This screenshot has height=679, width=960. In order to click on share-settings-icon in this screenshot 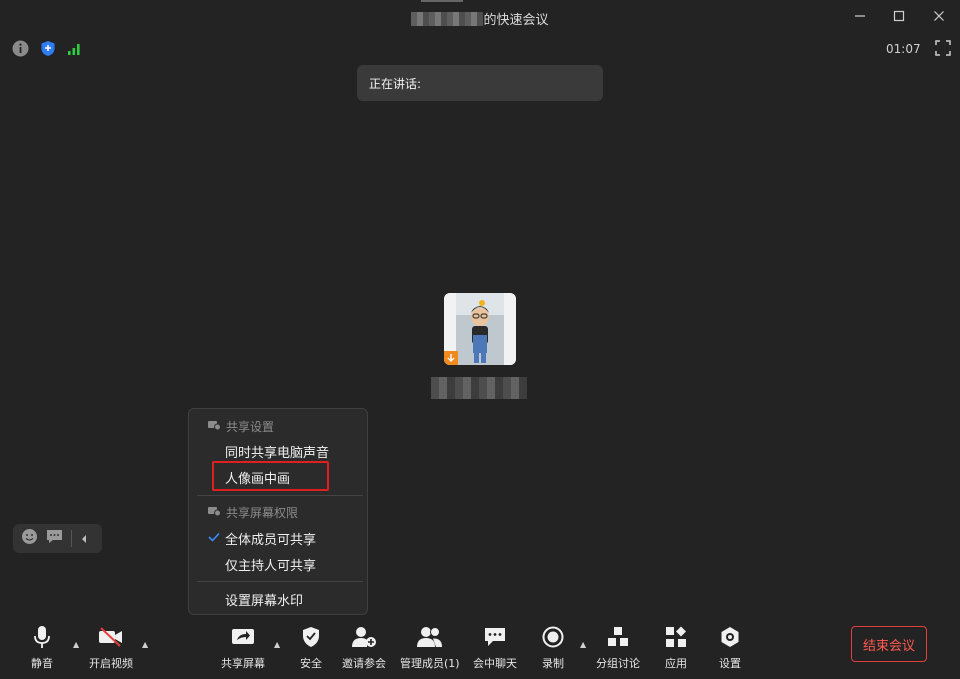, I will do `click(214, 427)`.